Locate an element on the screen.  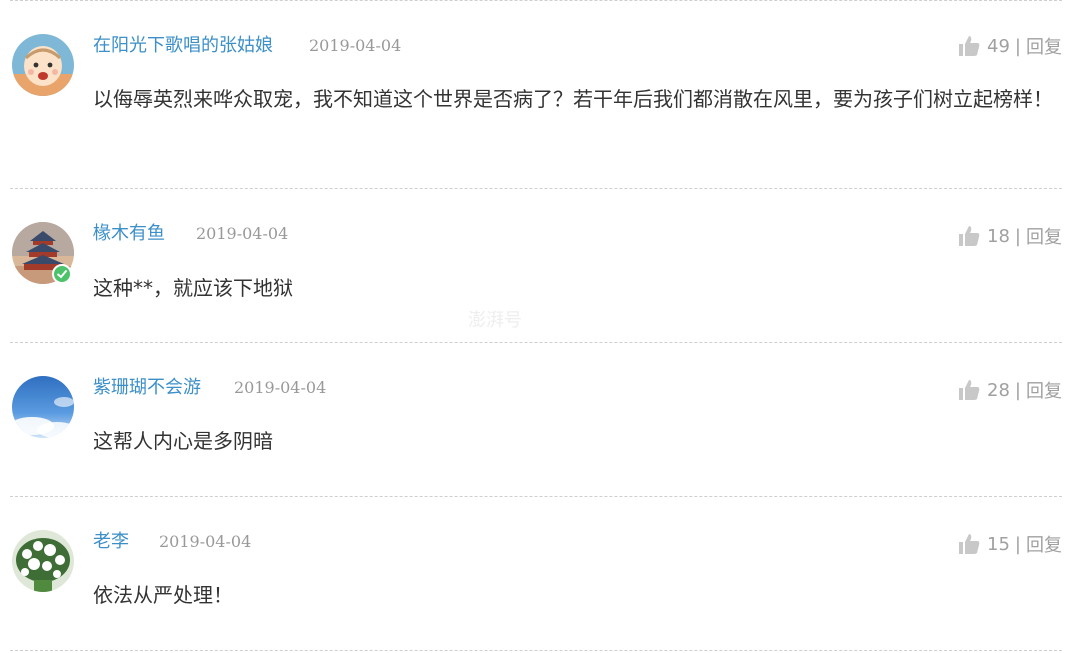
like-count: 49 is located at coordinates (998, 46).